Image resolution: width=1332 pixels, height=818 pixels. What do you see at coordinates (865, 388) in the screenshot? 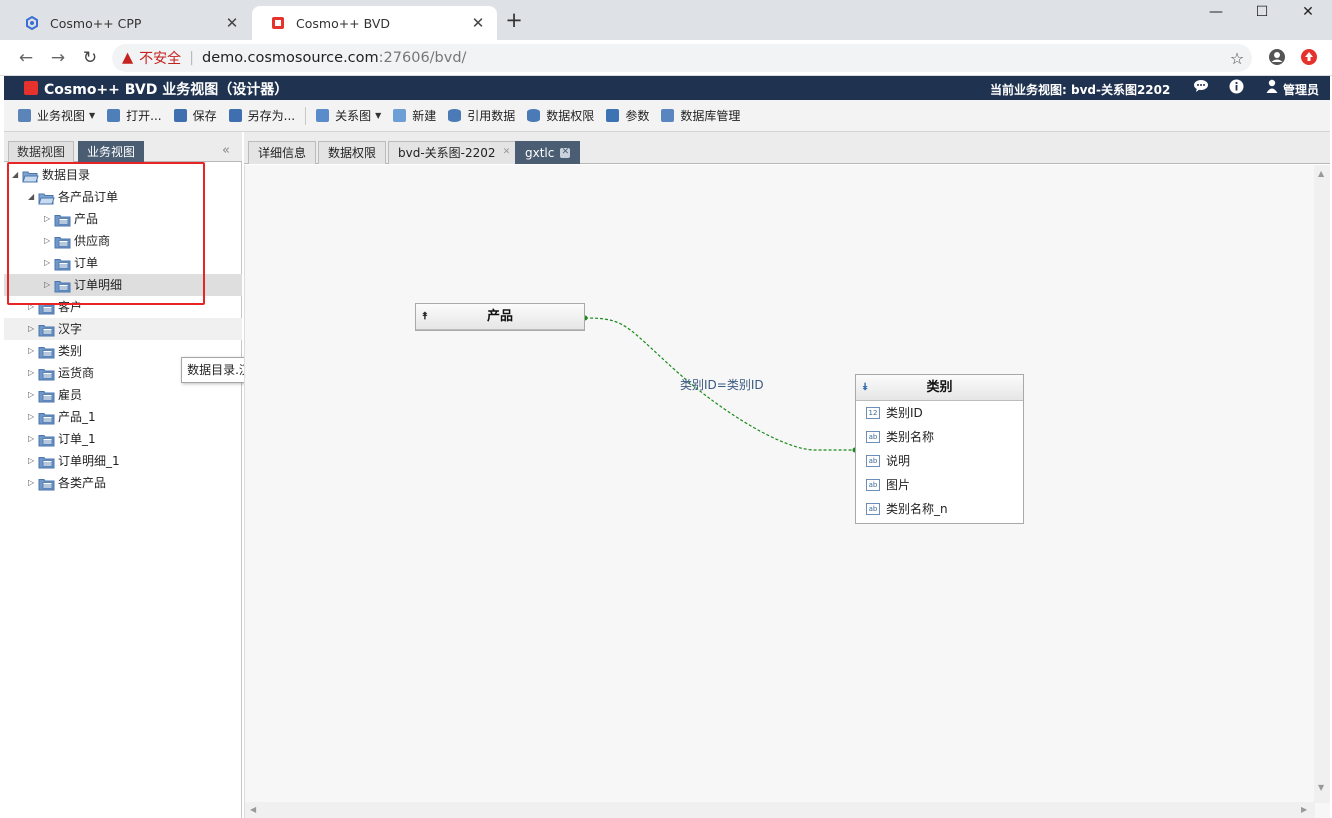
I see `collapse-down-icon: ⯯` at bounding box center [865, 388].